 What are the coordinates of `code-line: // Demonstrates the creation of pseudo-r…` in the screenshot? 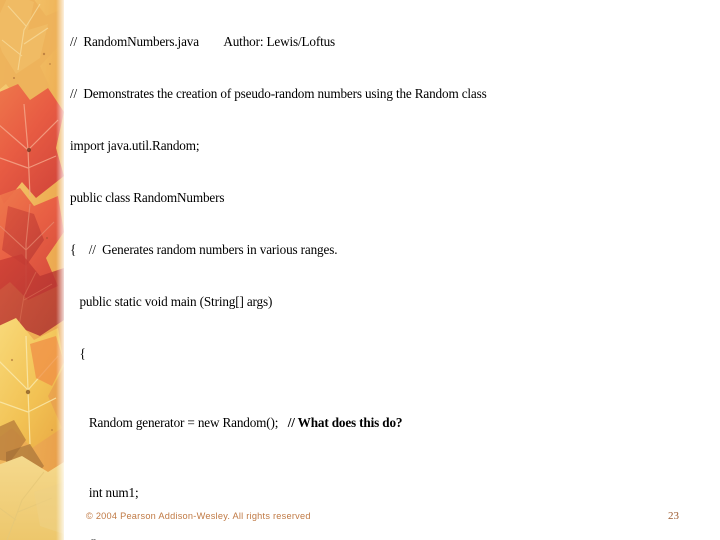 It's located at (278, 93).